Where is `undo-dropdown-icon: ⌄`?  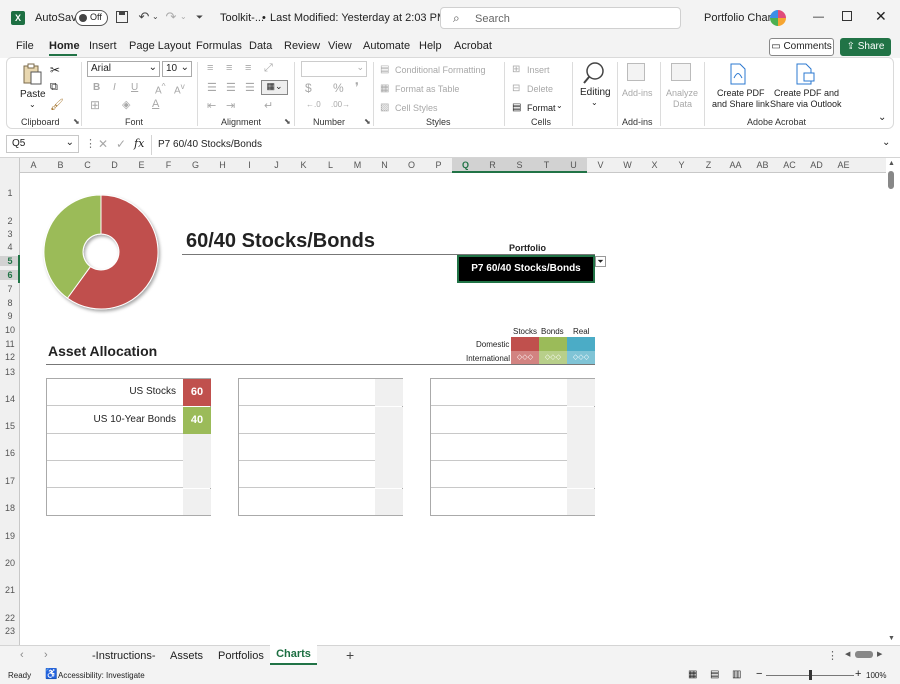
undo-dropdown-icon: ⌄ is located at coordinates (155, 16).